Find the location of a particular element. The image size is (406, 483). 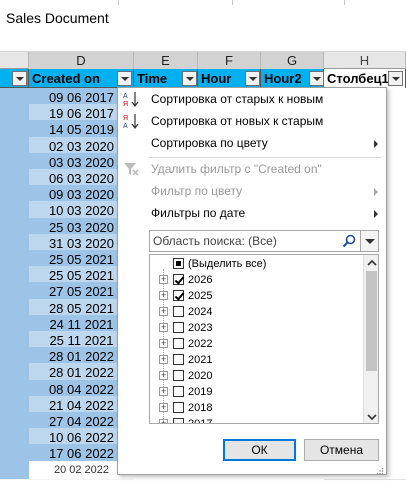

sort-by-color-item: Сортировка по цвету is located at coordinates (252, 143).